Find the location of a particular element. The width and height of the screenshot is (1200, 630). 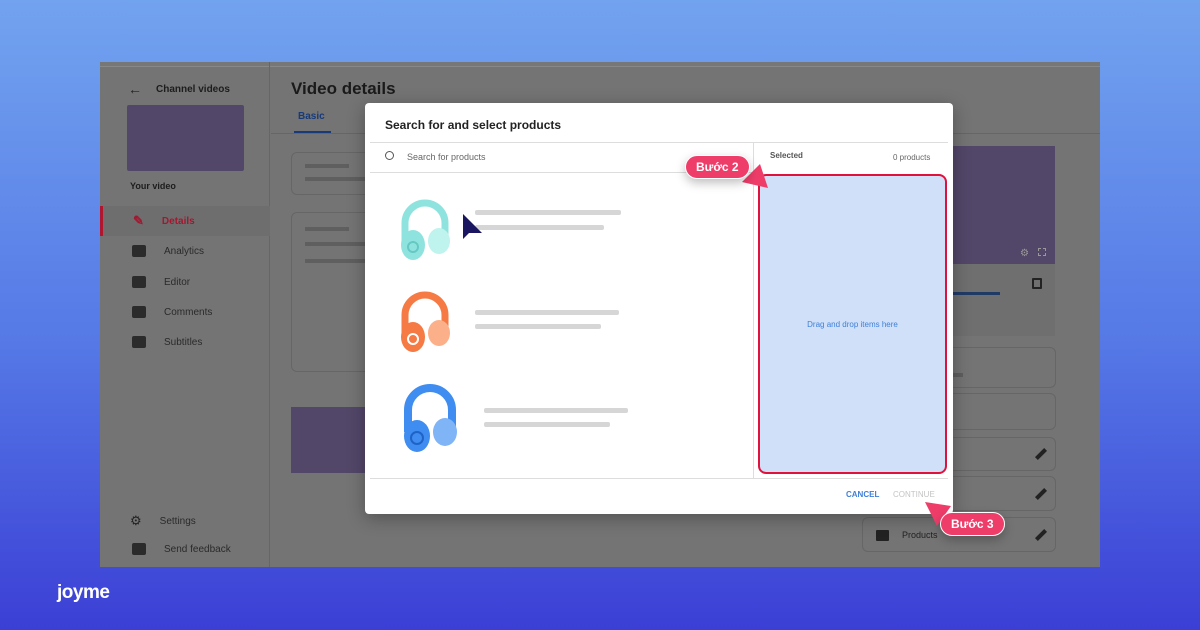

drop-zone-text: Drag and drop items here is located at coordinates (852, 324).